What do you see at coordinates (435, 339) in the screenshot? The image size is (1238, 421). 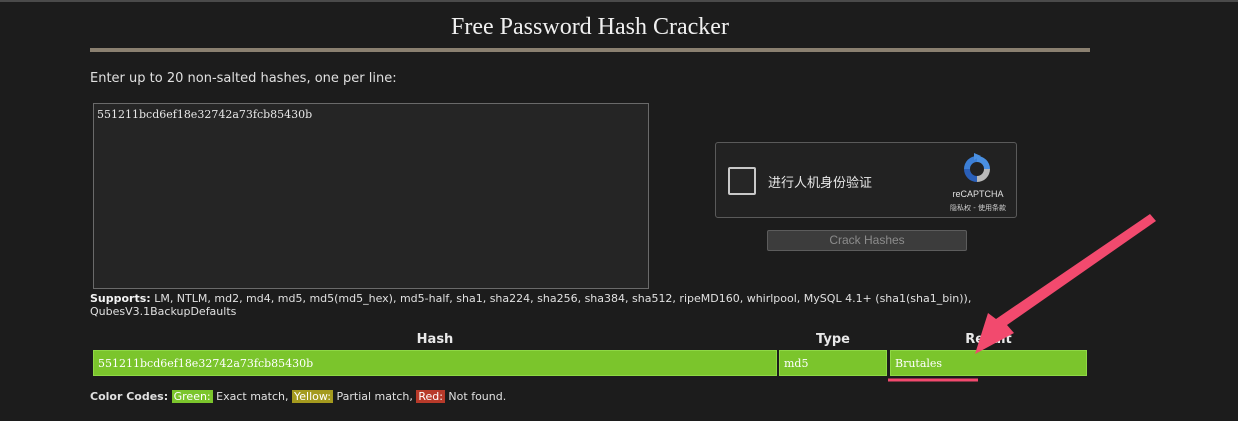 I see `column-header-hash: Hash` at bounding box center [435, 339].